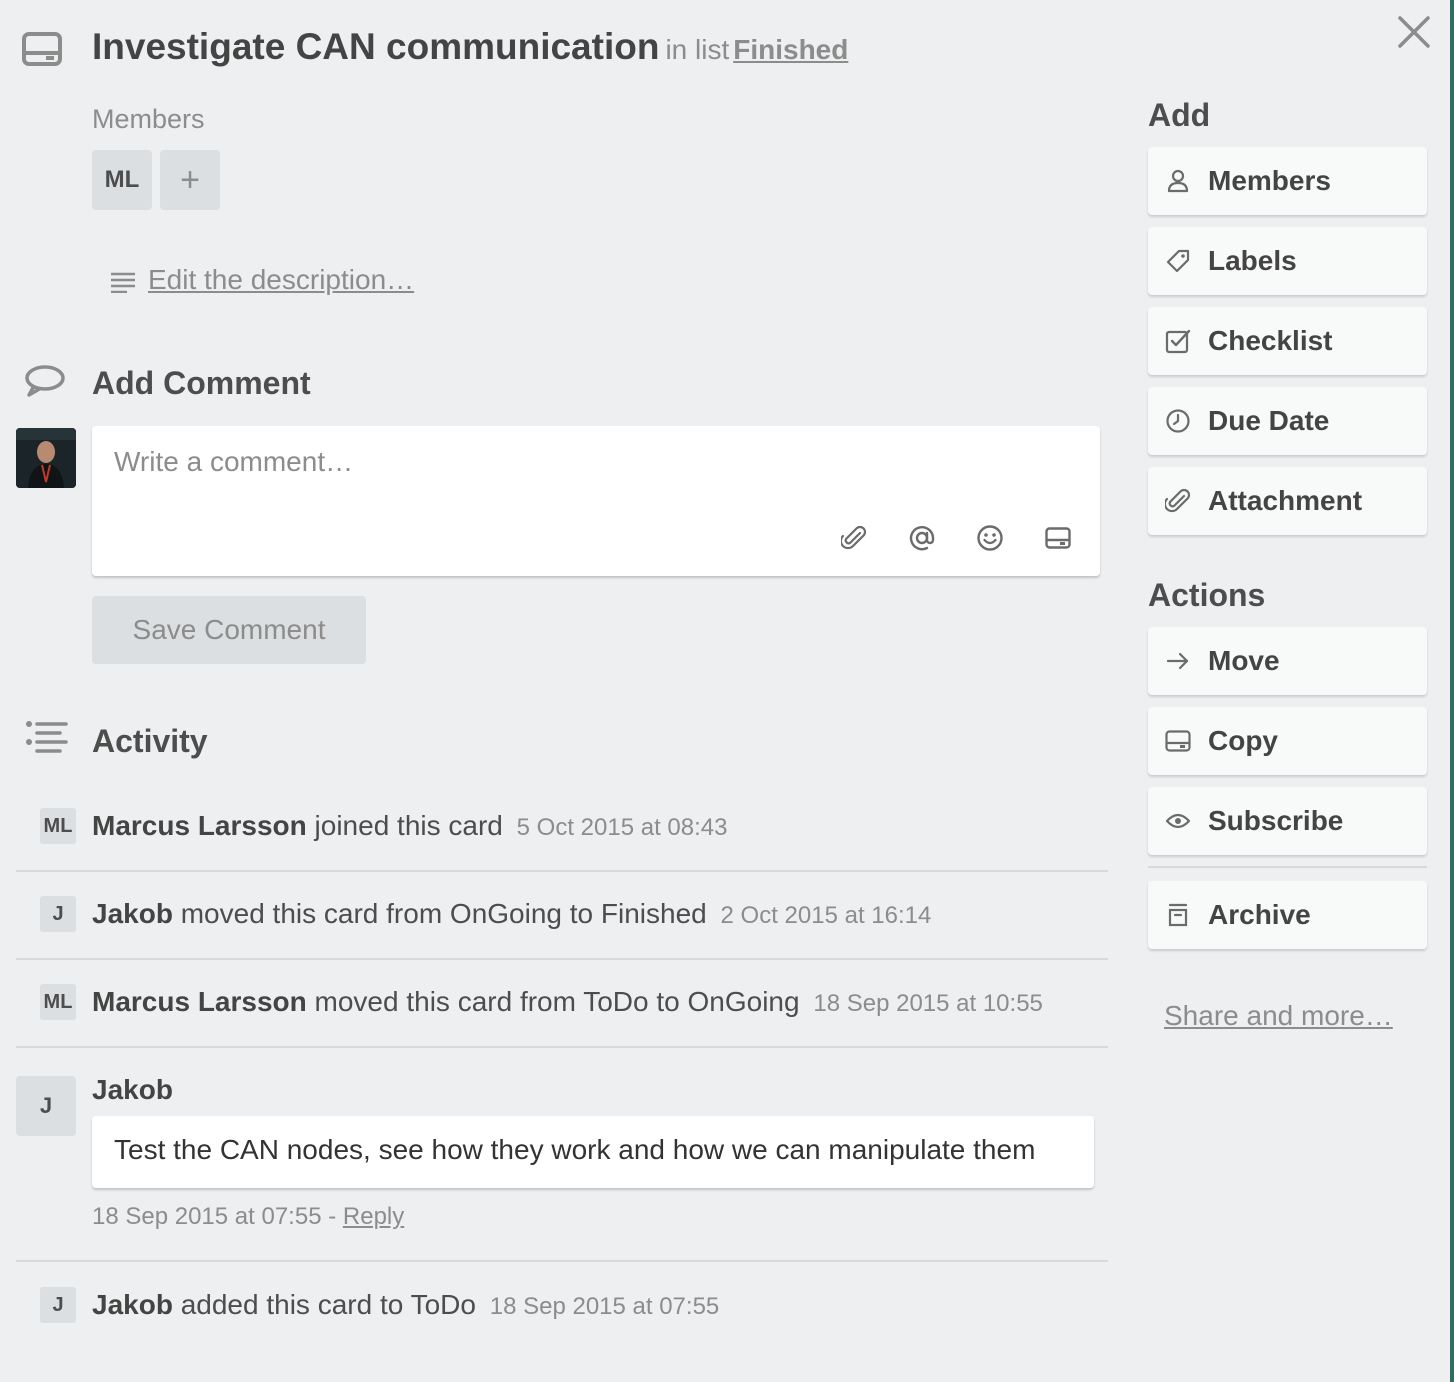  Describe the element at coordinates (1287, 741) in the screenshot. I see `copy-button: Copy` at that location.